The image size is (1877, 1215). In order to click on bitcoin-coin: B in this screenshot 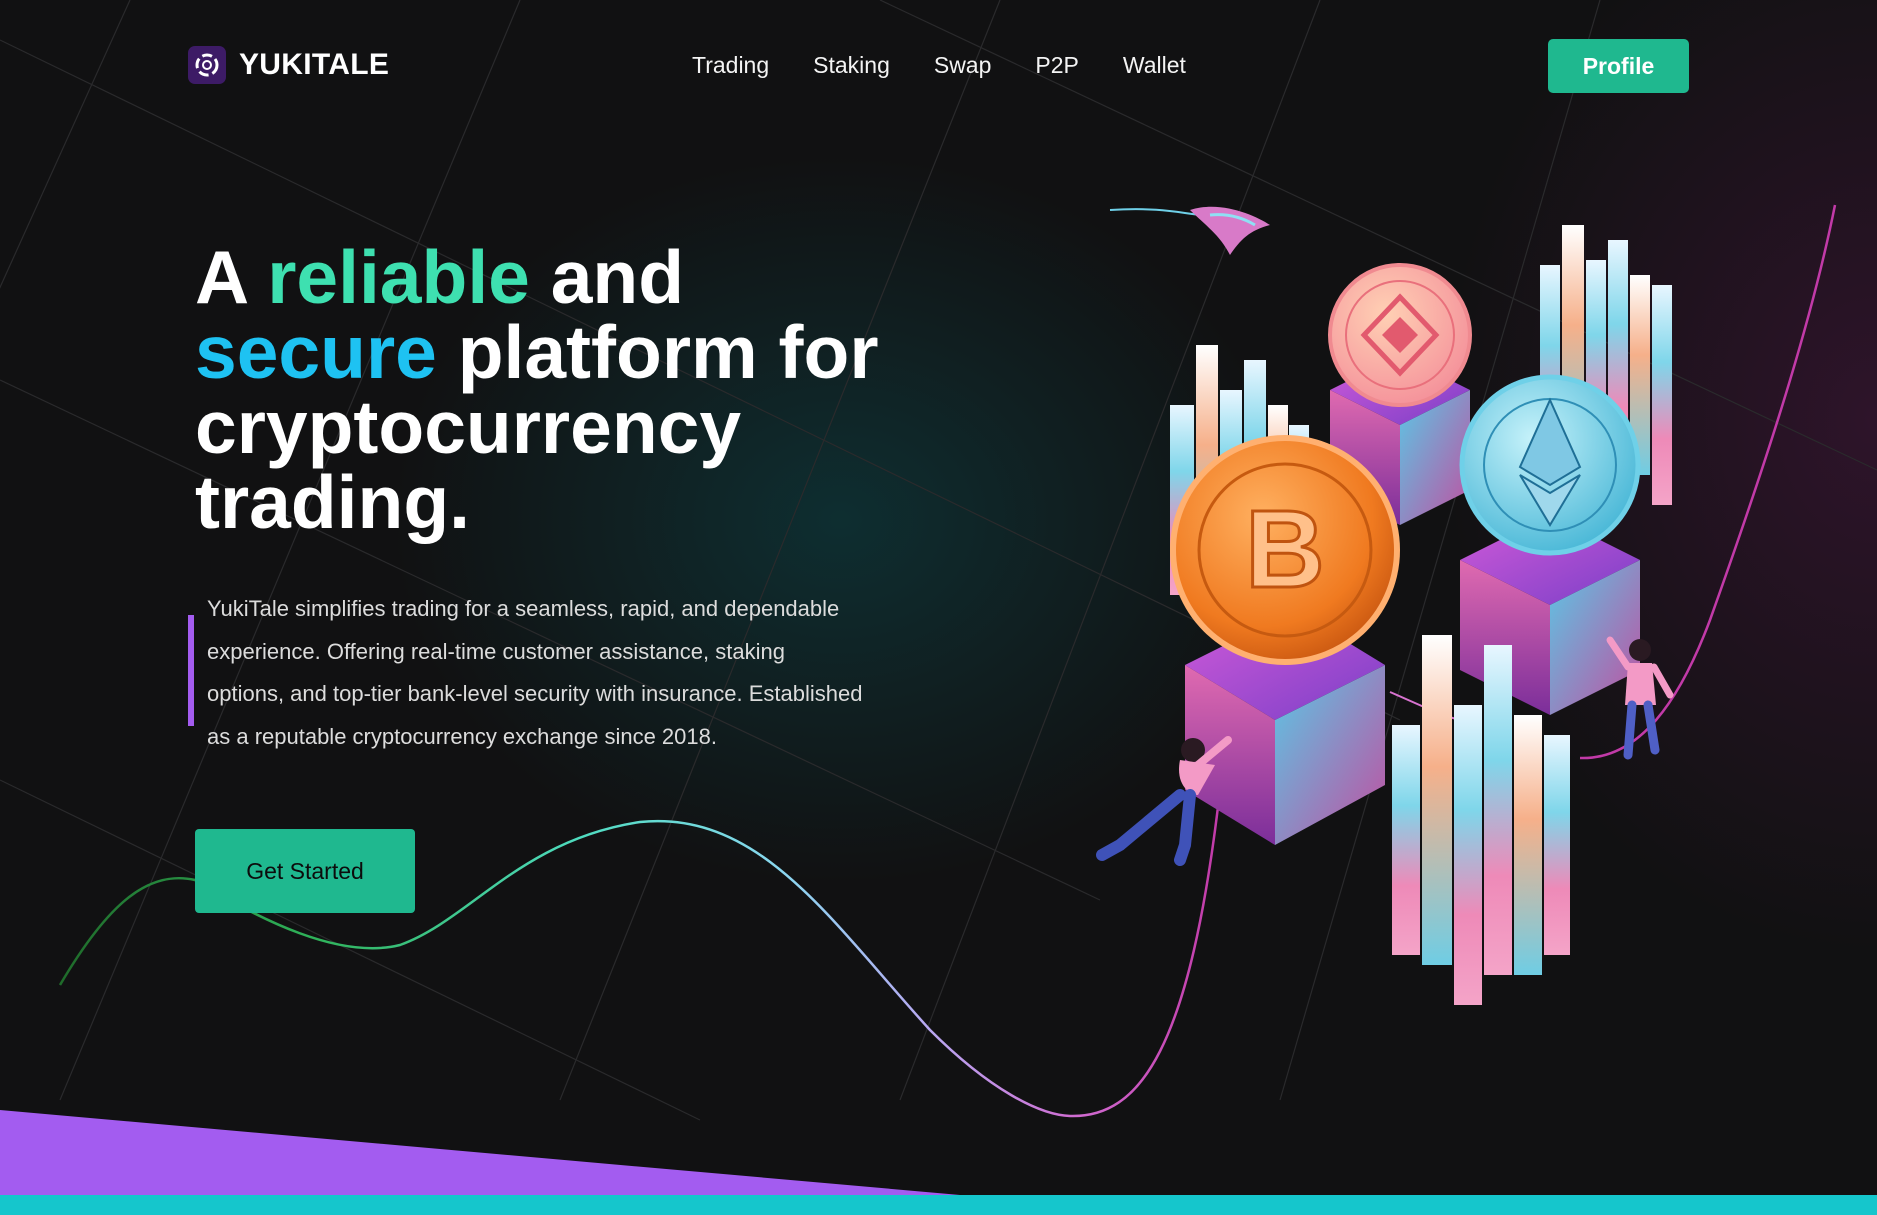, I will do `click(1285, 550)`.